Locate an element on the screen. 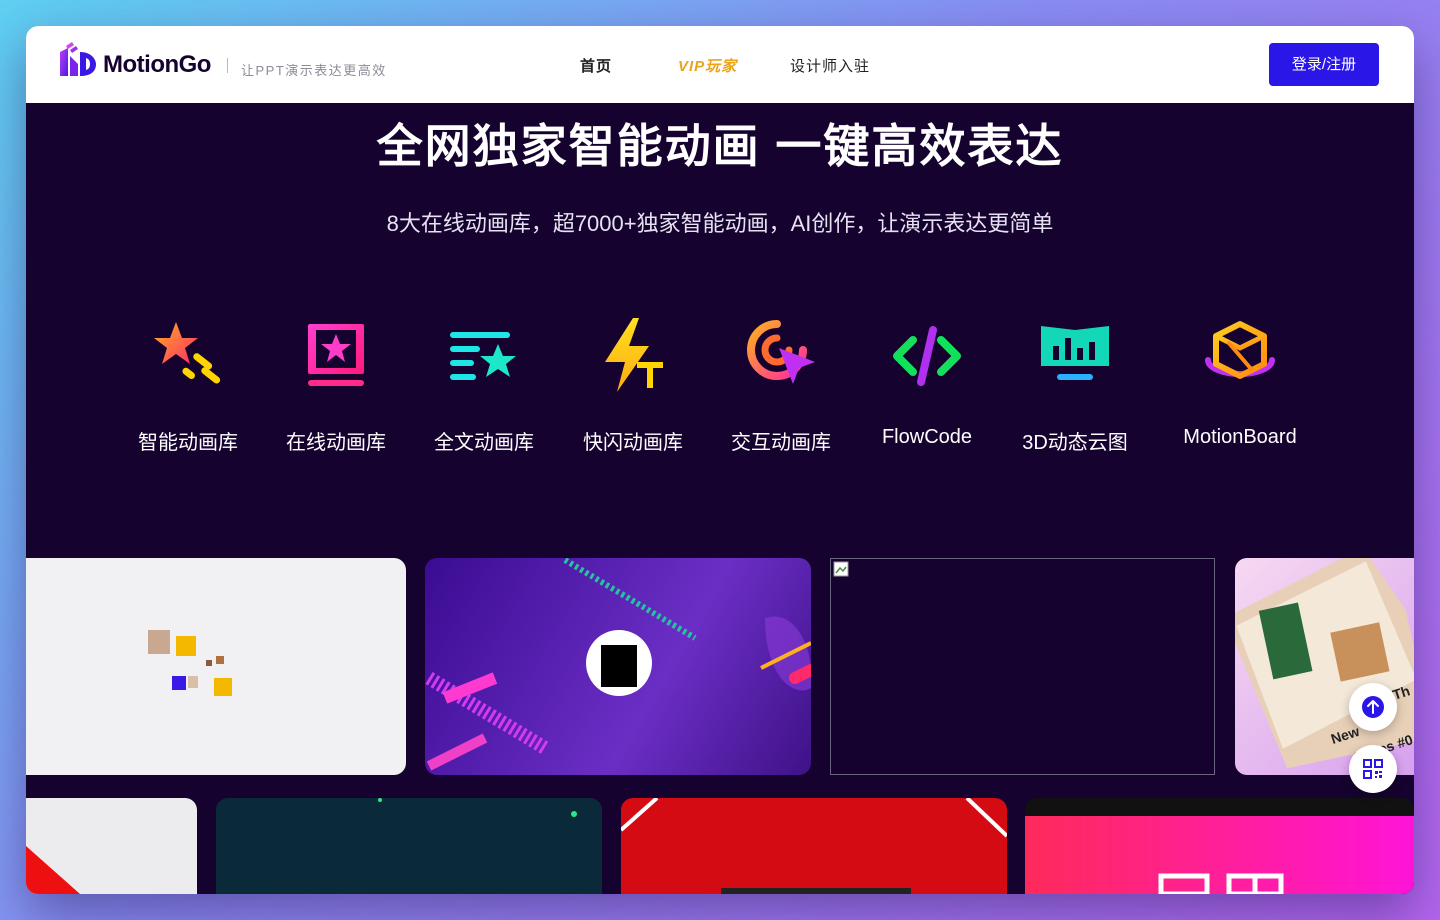  pink-gradient-thumbnail is located at coordinates (1219, 855).